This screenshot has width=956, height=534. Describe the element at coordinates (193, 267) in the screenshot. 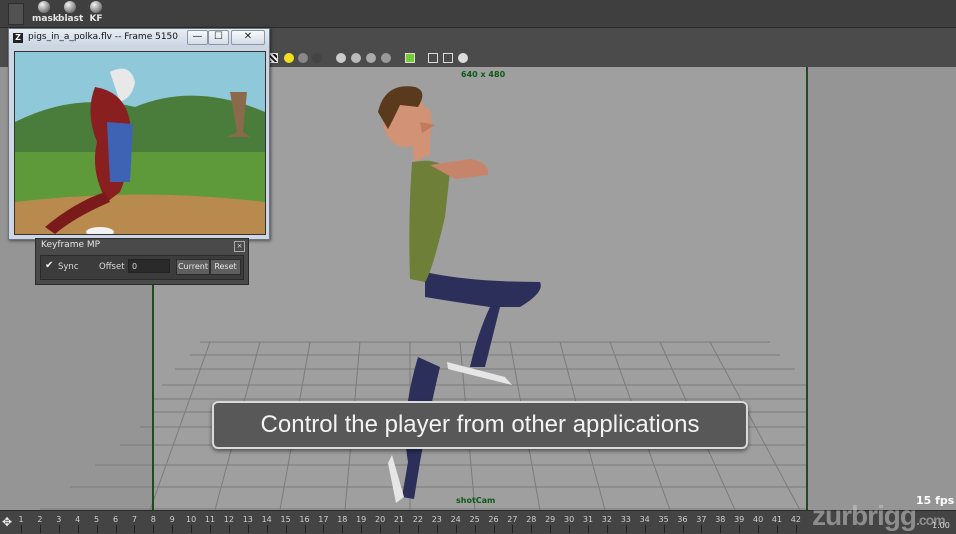

I see `current-button: Current` at that location.